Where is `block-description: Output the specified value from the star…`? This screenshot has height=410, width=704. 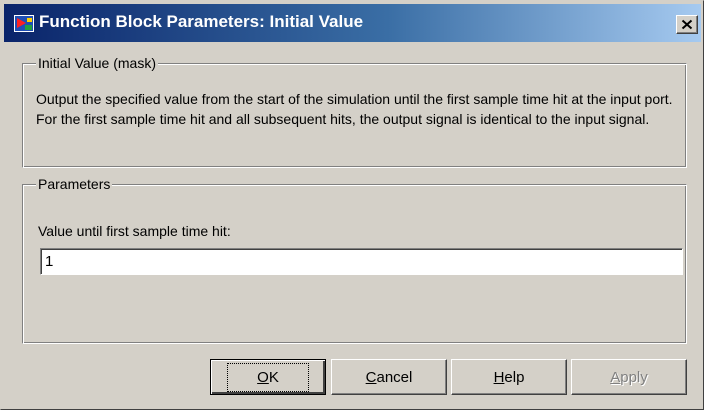 block-description: Output the specified value from the star… is located at coordinates (354, 109).